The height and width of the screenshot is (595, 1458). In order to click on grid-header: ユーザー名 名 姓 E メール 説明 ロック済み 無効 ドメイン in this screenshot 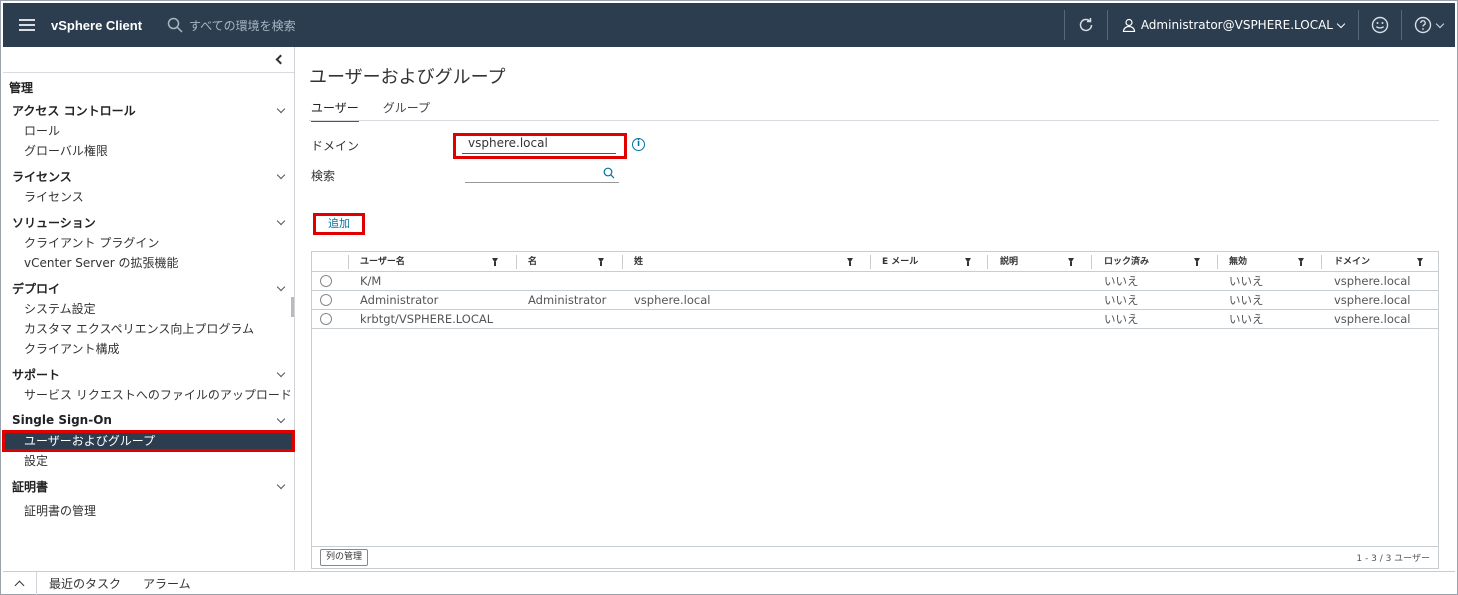, I will do `click(875, 262)`.